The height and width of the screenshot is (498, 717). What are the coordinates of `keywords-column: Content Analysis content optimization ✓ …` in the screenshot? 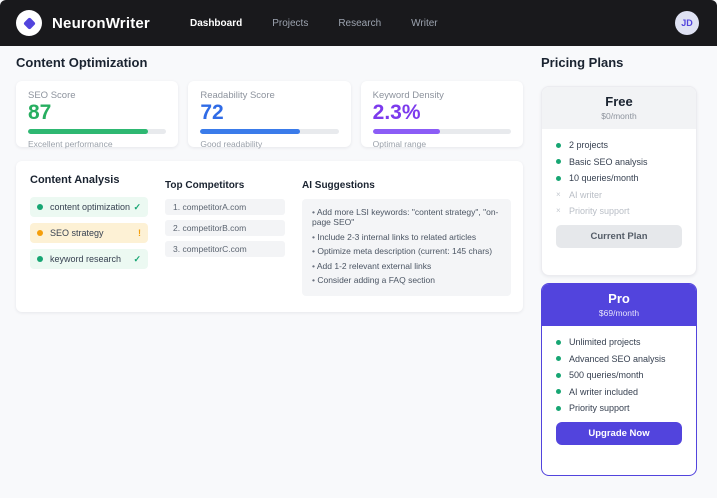 It's located at (89, 235).